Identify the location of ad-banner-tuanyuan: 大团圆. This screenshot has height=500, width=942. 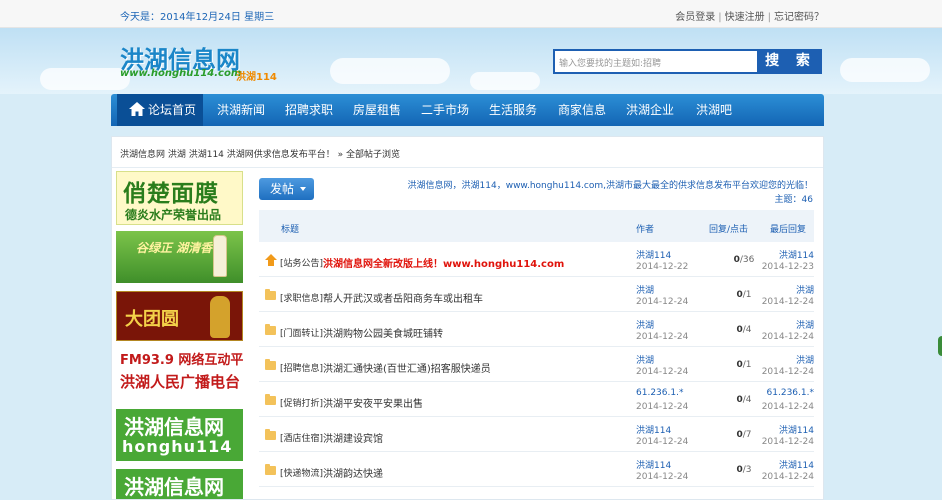
(179, 316).